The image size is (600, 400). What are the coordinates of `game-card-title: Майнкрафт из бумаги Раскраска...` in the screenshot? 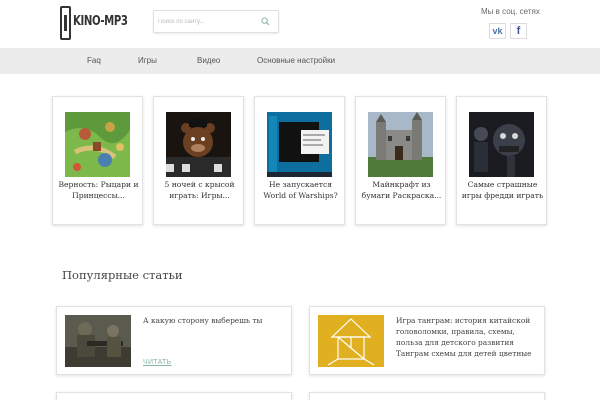 It's located at (401, 190).